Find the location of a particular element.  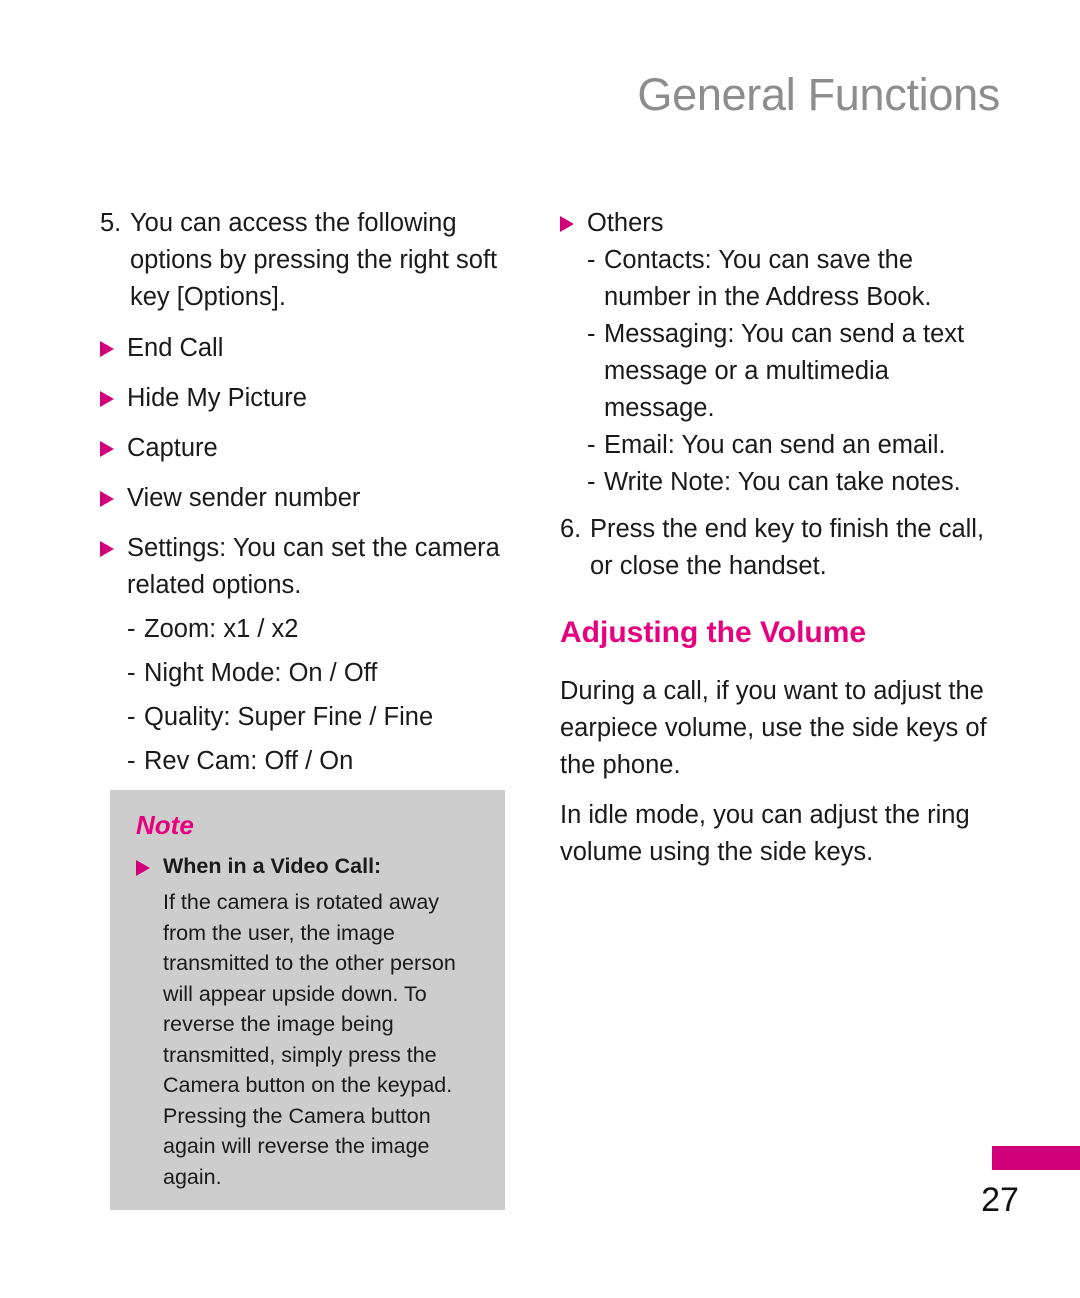

note-subtitle-row: When in a Video Call: is located at coordinates (308, 866).